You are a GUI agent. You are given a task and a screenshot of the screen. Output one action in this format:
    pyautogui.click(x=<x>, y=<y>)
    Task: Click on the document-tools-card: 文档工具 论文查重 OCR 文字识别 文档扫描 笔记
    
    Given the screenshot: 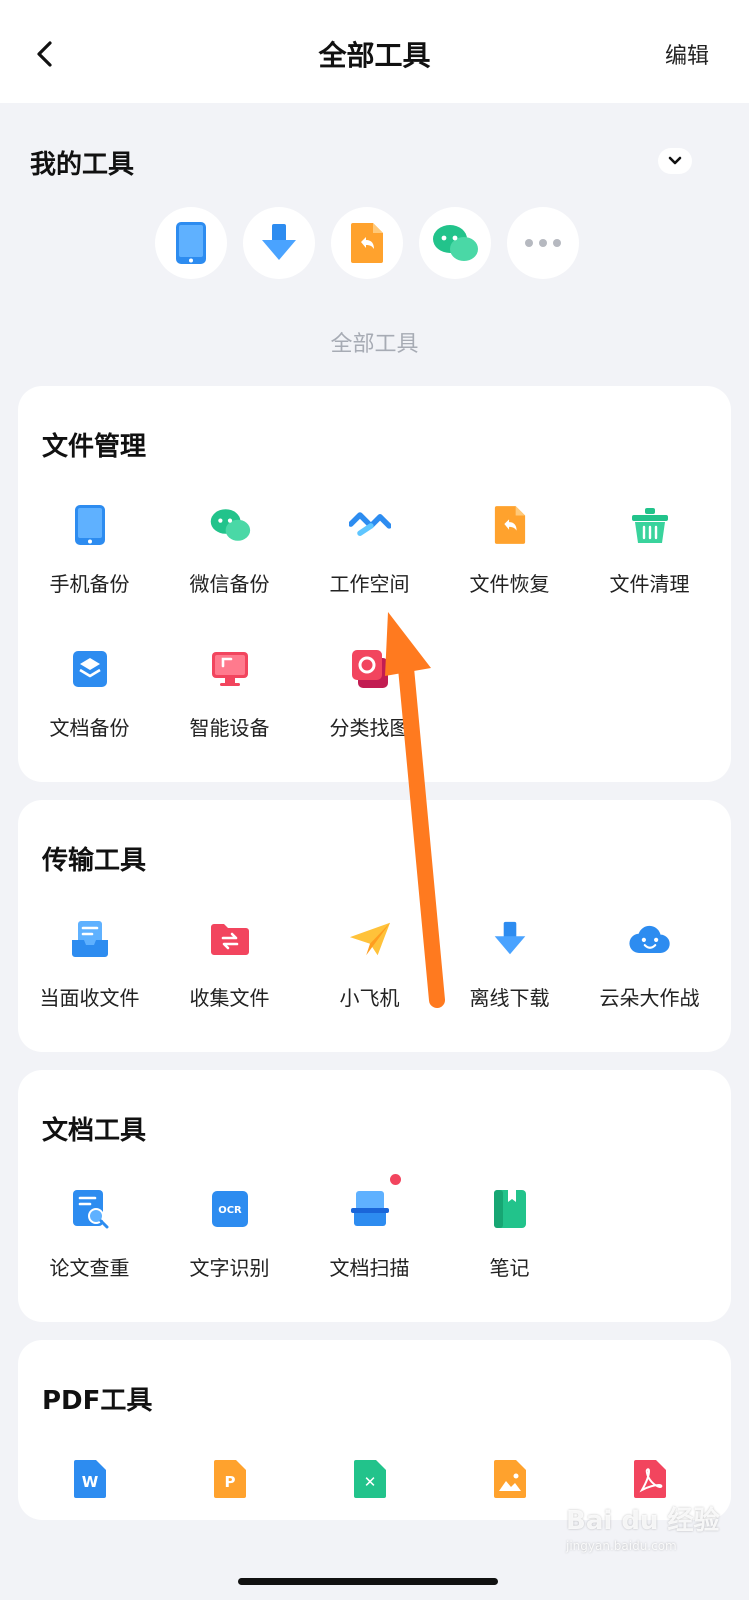 What is the action you would take?
    pyautogui.click(x=374, y=1196)
    